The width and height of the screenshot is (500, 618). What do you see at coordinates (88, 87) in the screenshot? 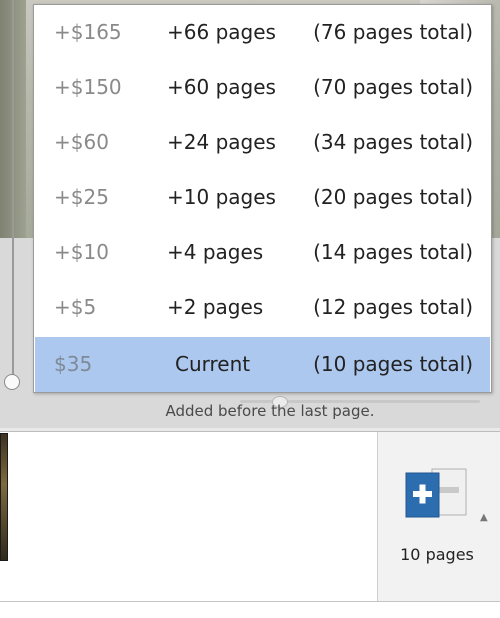
I see `option-price: +$150` at bounding box center [88, 87].